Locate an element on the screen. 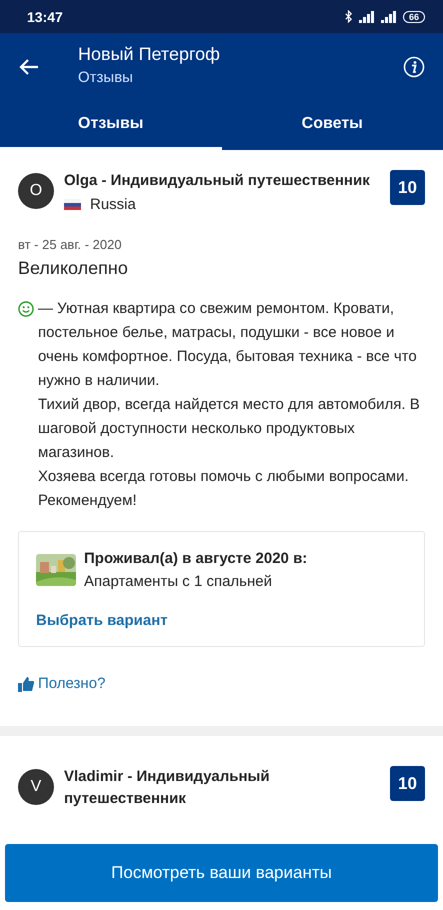  status-time: 13:47 is located at coordinates (45, 16).